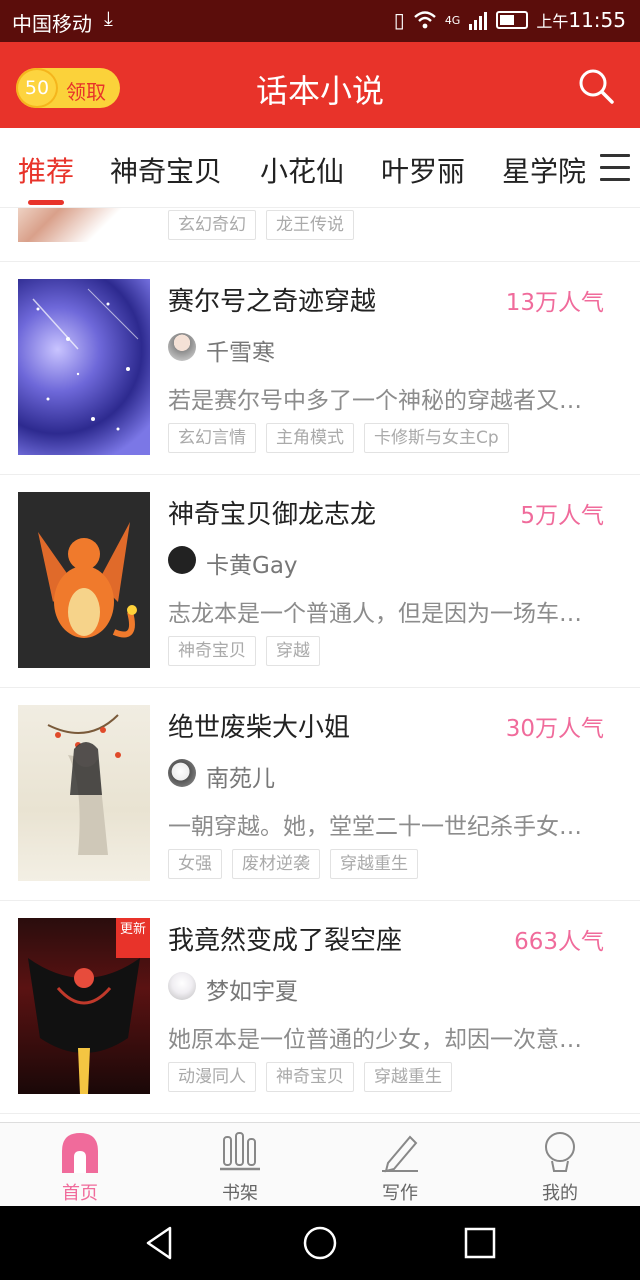  Describe the element at coordinates (400, 1154) in the screenshot. I see `pencil-icon` at that location.